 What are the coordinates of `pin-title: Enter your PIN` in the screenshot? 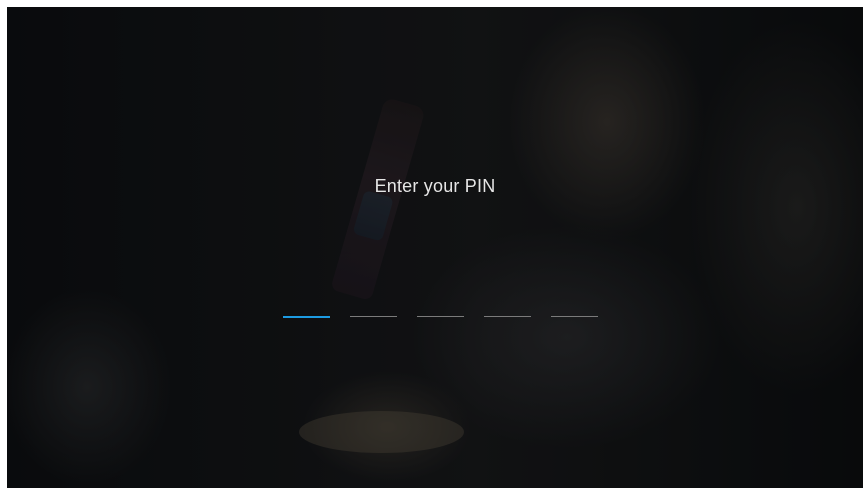 It's located at (435, 186).